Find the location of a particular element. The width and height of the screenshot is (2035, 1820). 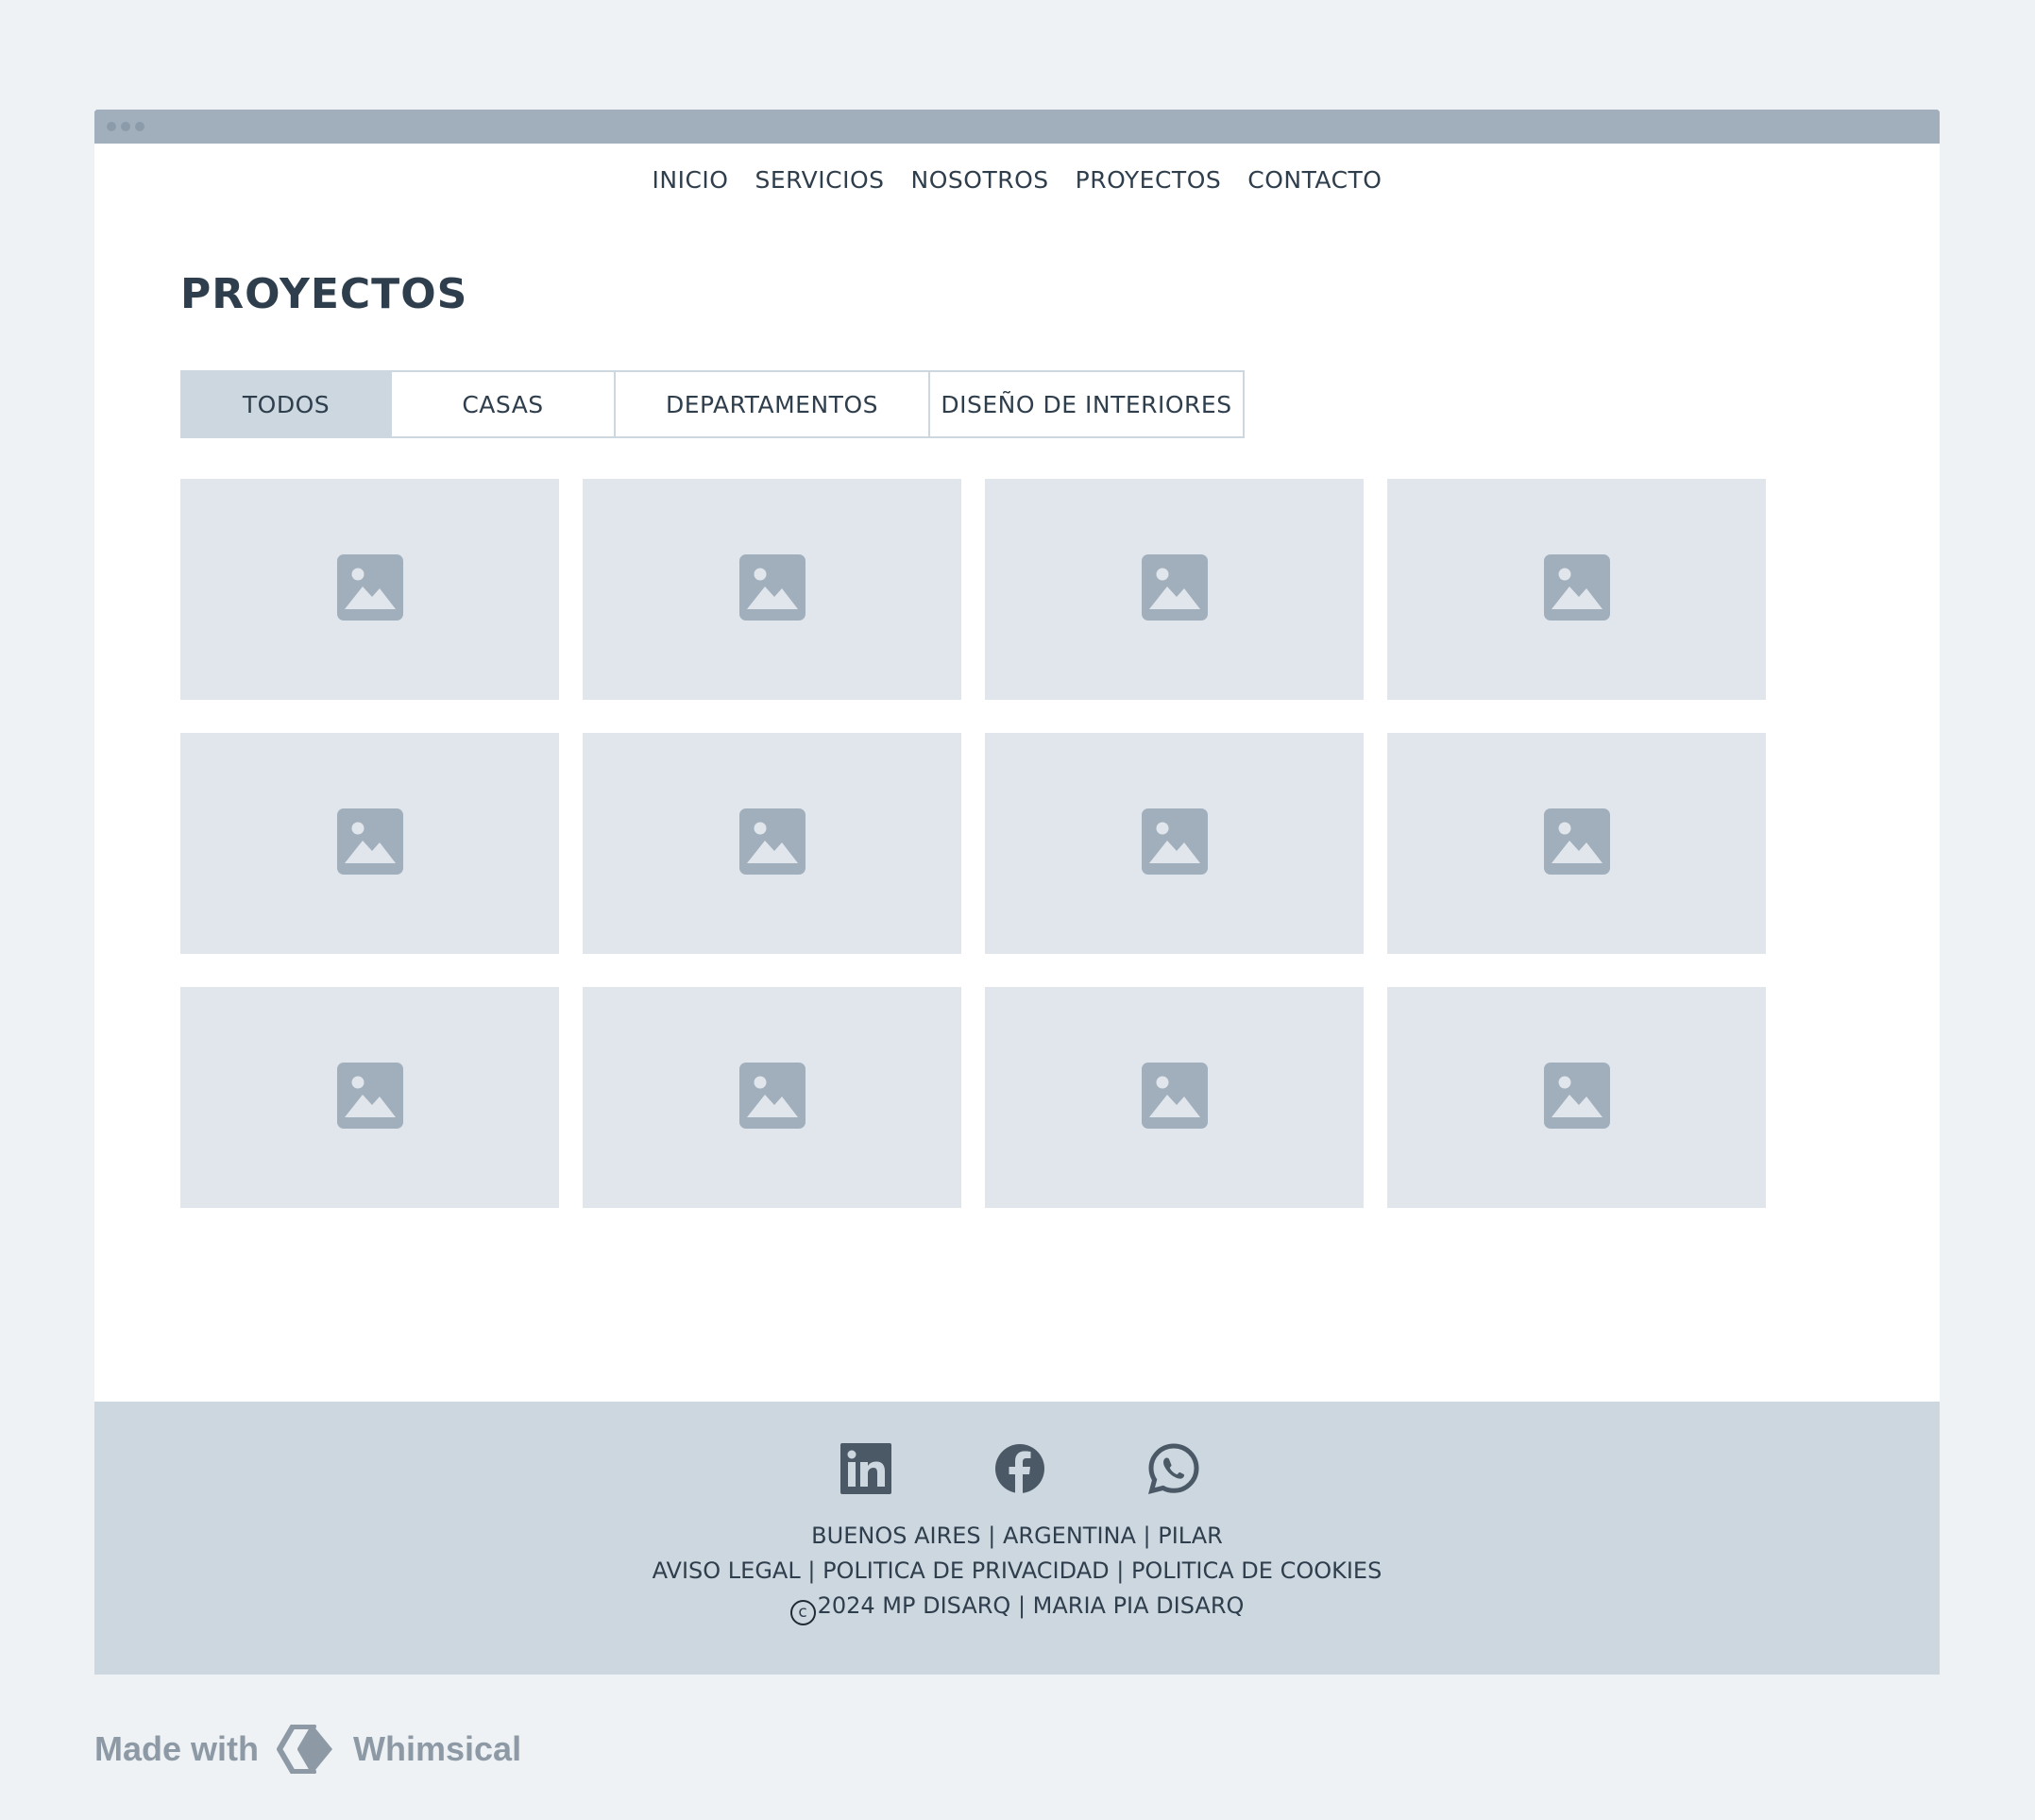

window-titlebar is located at coordinates (1017, 127).